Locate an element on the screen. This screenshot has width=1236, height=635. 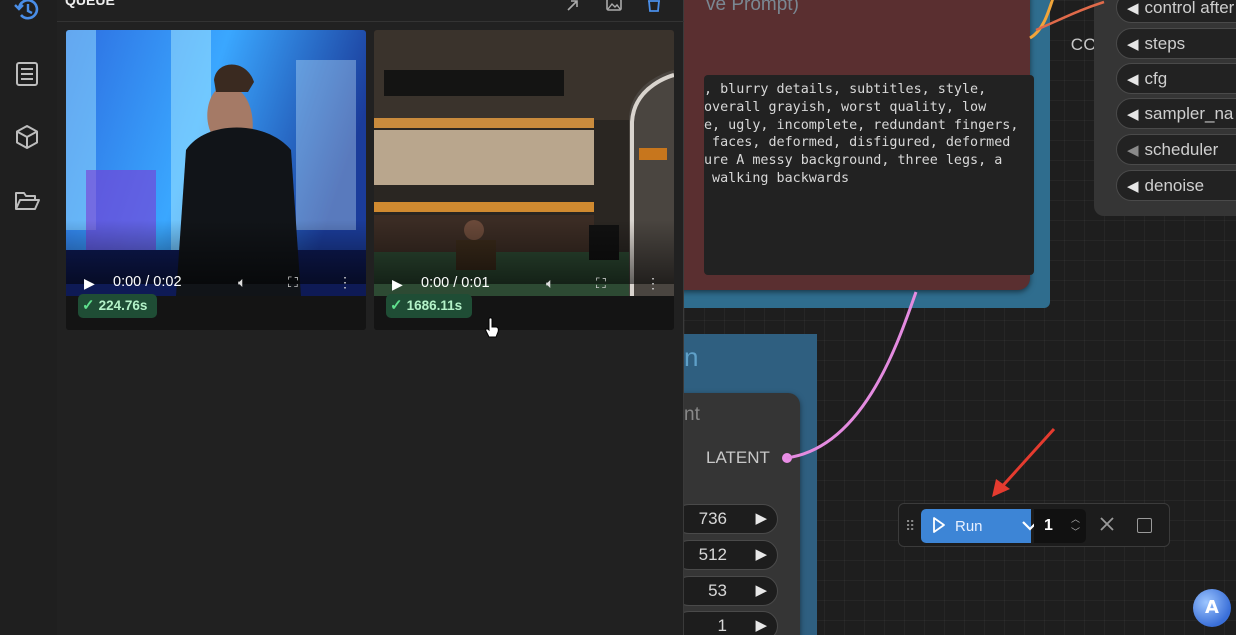
play-icon is located at coordinates (939, 525).